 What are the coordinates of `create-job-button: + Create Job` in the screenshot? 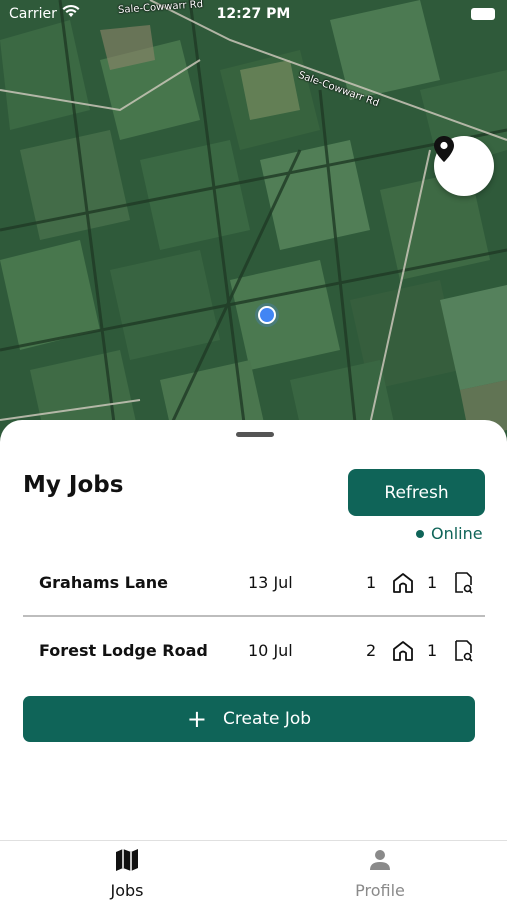 It's located at (249, 719).